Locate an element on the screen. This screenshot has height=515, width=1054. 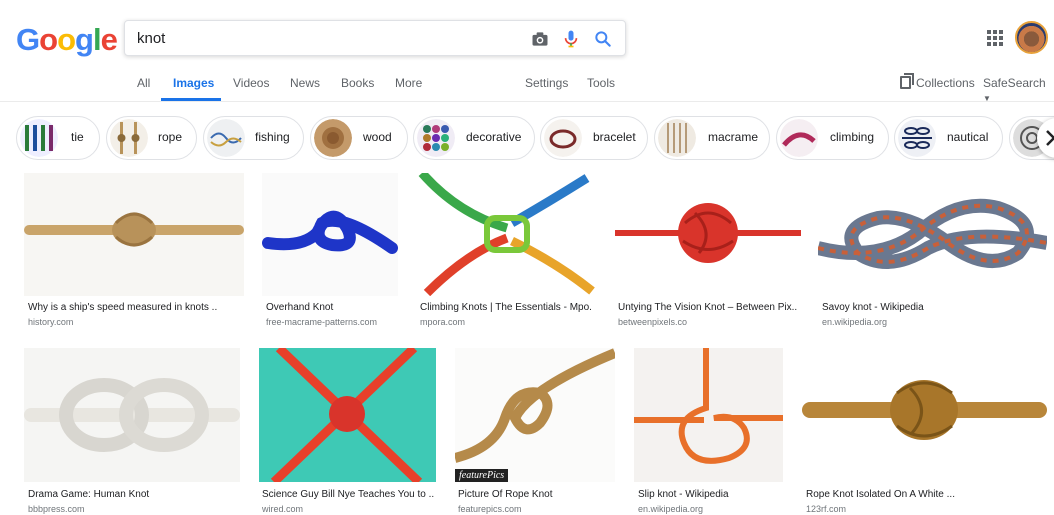
chip-decorative: decorative is located at coordinates (474, 138).